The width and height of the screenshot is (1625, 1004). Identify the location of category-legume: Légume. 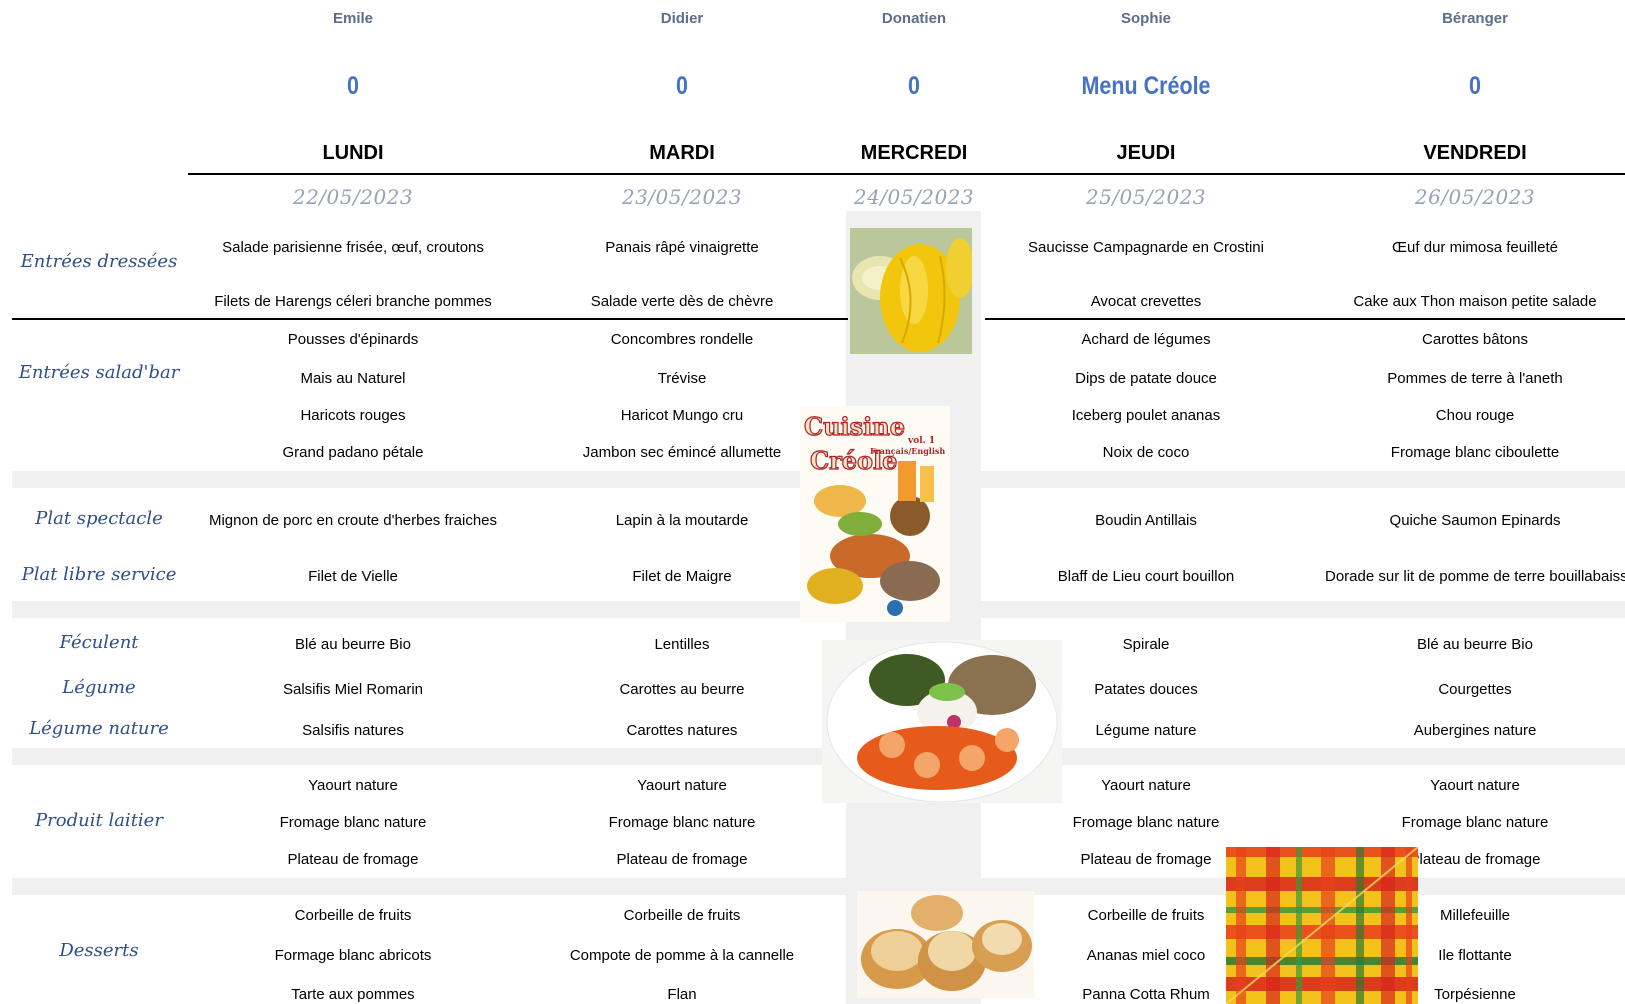
(99, 687).